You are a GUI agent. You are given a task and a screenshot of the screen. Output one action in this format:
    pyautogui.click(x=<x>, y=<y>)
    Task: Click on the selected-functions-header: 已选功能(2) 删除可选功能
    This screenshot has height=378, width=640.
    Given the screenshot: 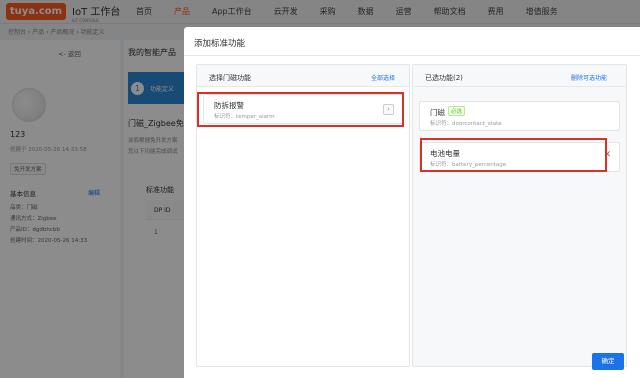 What is the action you would take?
    pyautogui.click(x=519, y=76)
    